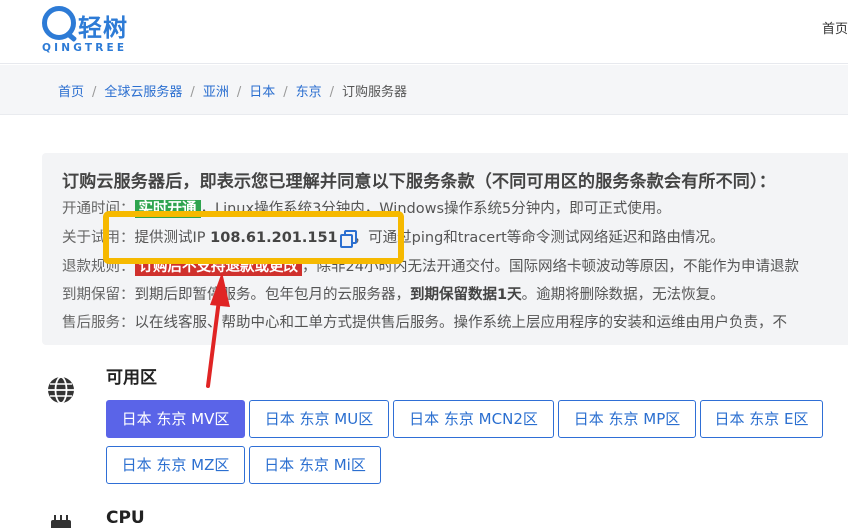 The height and width of the screenshot is (528, 848). What do you see at coordinates (424, 32) in the screenshot?
I see `site-header: 轻树 QINGTREE 首页` at bounding box center [424, 32].